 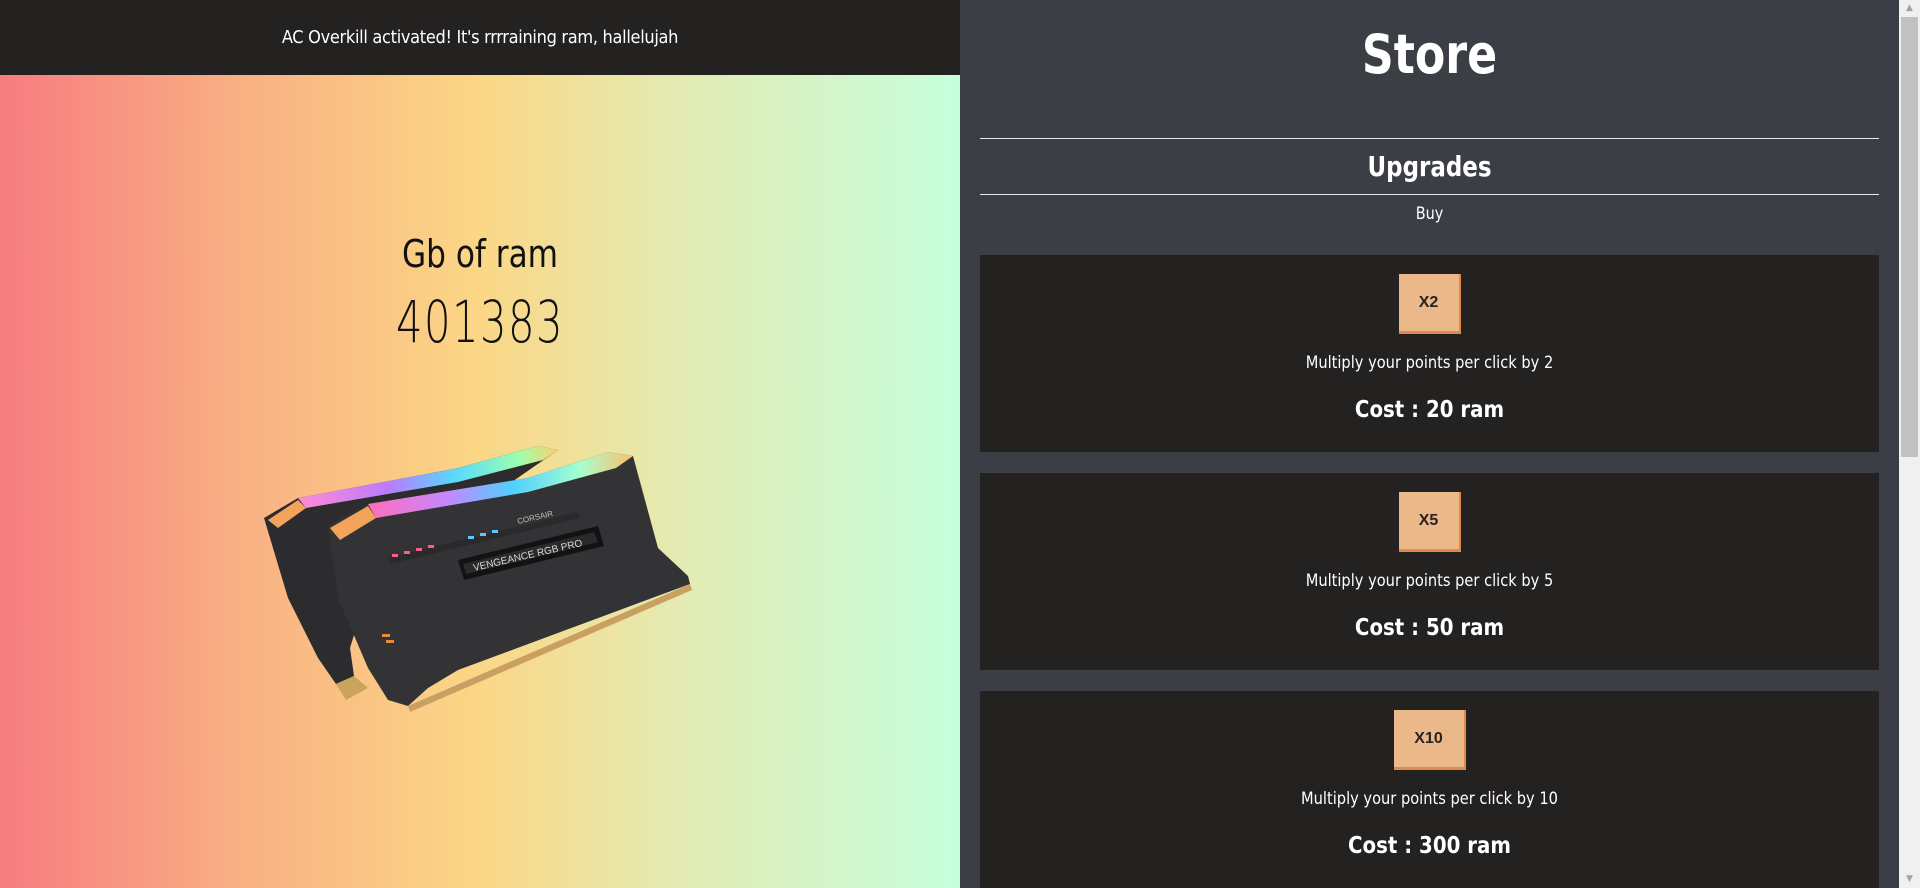 I want to click on counter-value: 401383, so click(x=480, y=322).